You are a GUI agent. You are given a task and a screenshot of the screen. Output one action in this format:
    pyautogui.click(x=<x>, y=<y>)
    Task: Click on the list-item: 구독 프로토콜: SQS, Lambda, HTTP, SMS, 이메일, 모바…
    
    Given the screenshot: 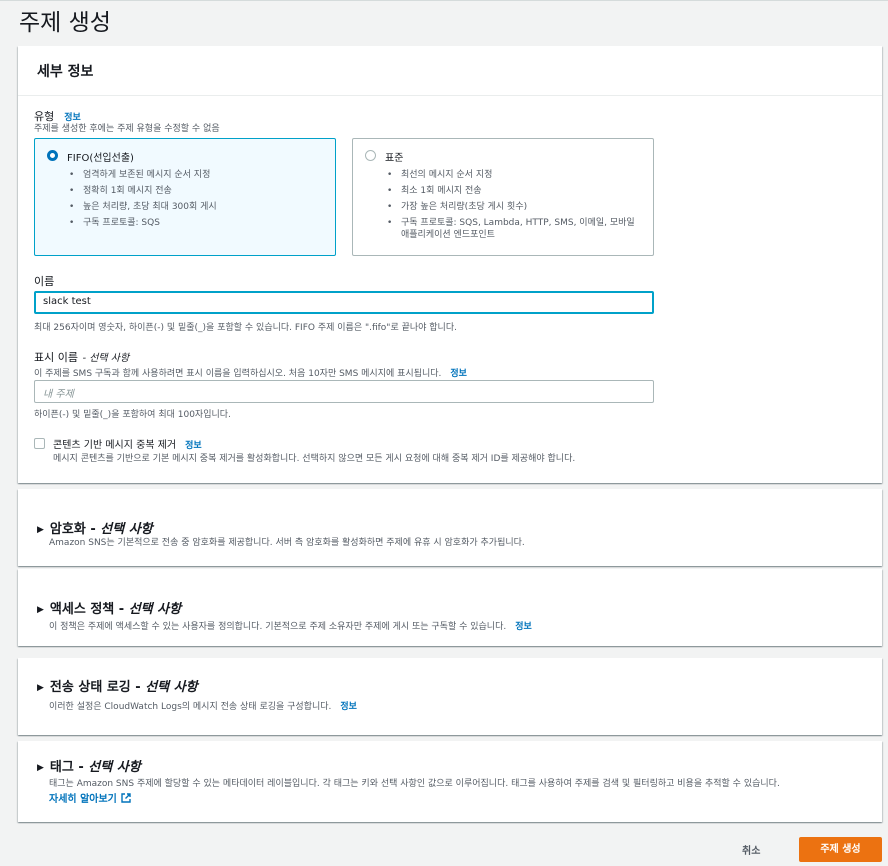 What is the action you would take?
    pyautogui.click(x=513, y=229)
    